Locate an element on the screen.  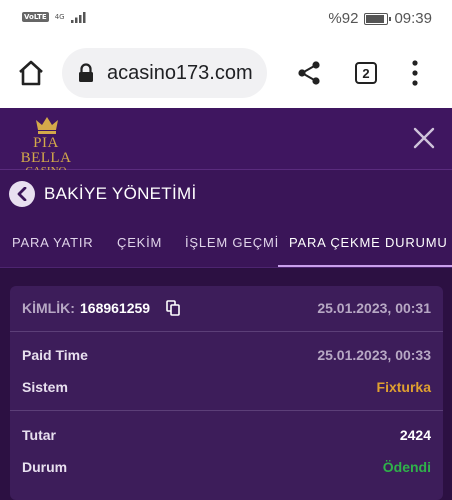
back-button is located at coordinates (22, 194).